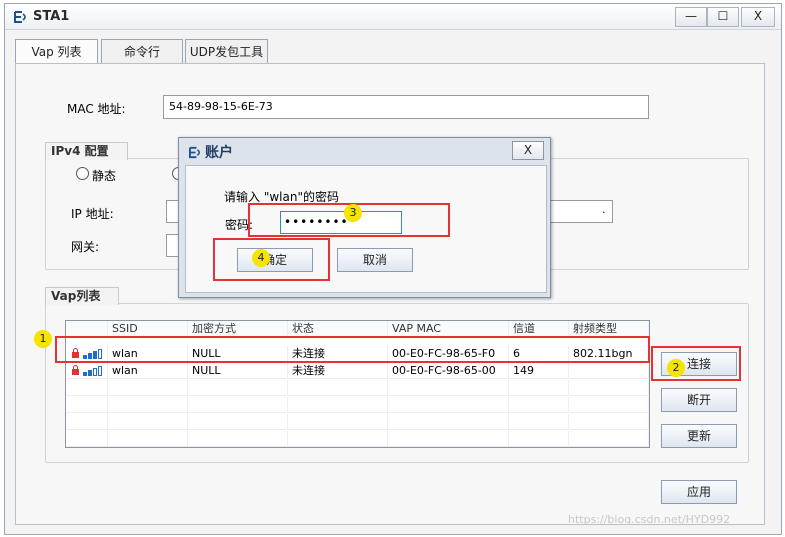  What do you see at coordinates (92, 214) in the screenshot?
I see `ip-address-label: IP 地址:` at bounding box center [92, 214].